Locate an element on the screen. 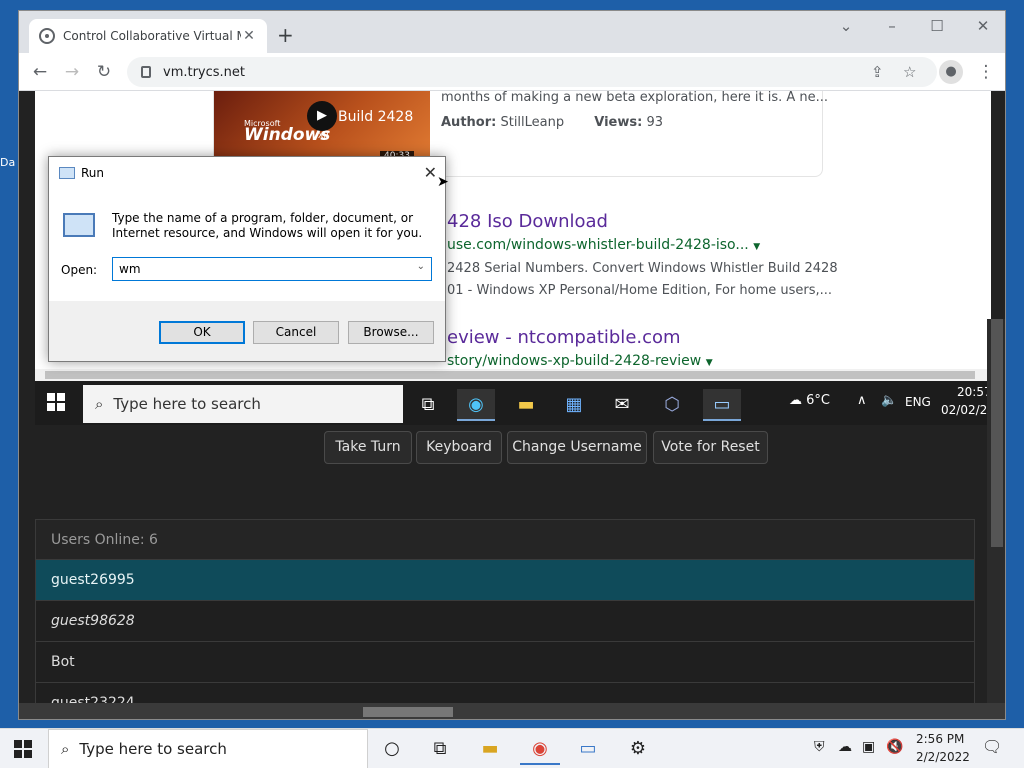  tab-title: Control Collaborative Virtual Ma is located at coordinates (152, 36).